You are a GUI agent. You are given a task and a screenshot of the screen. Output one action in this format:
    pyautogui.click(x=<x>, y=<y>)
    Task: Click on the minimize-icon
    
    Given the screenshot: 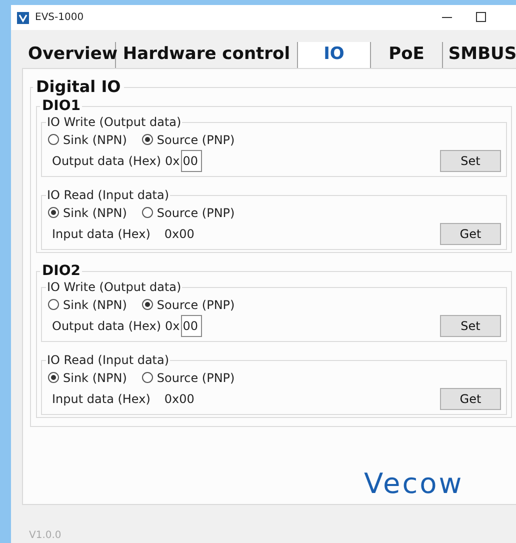 What is the action you would take?
    pyautogui.click(x=447, y=18)
    